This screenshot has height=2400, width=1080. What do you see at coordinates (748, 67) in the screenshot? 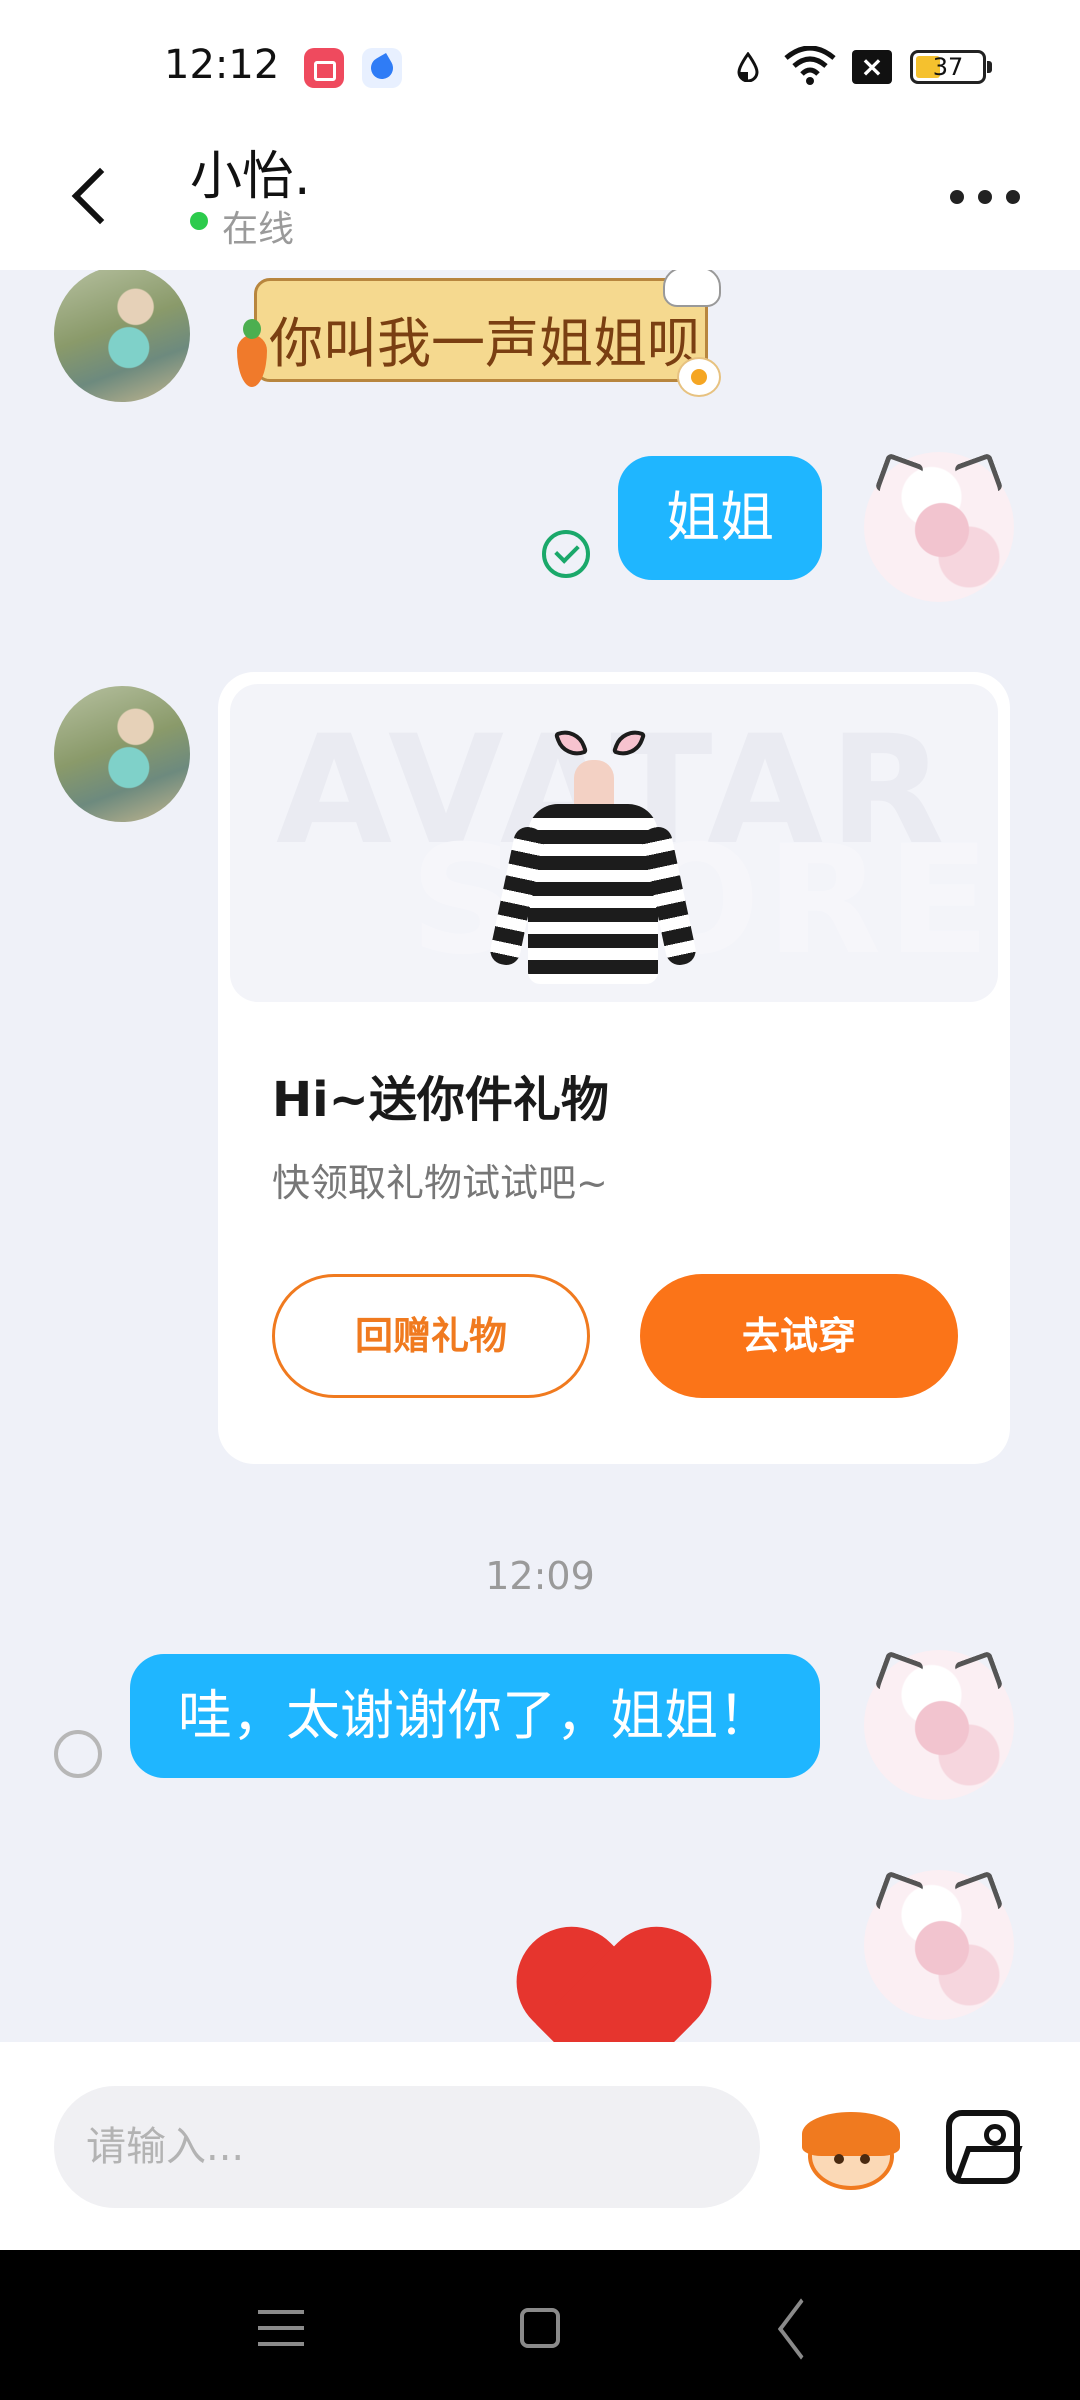
I see `data-saver-icon` at bounding box center [748, 67].